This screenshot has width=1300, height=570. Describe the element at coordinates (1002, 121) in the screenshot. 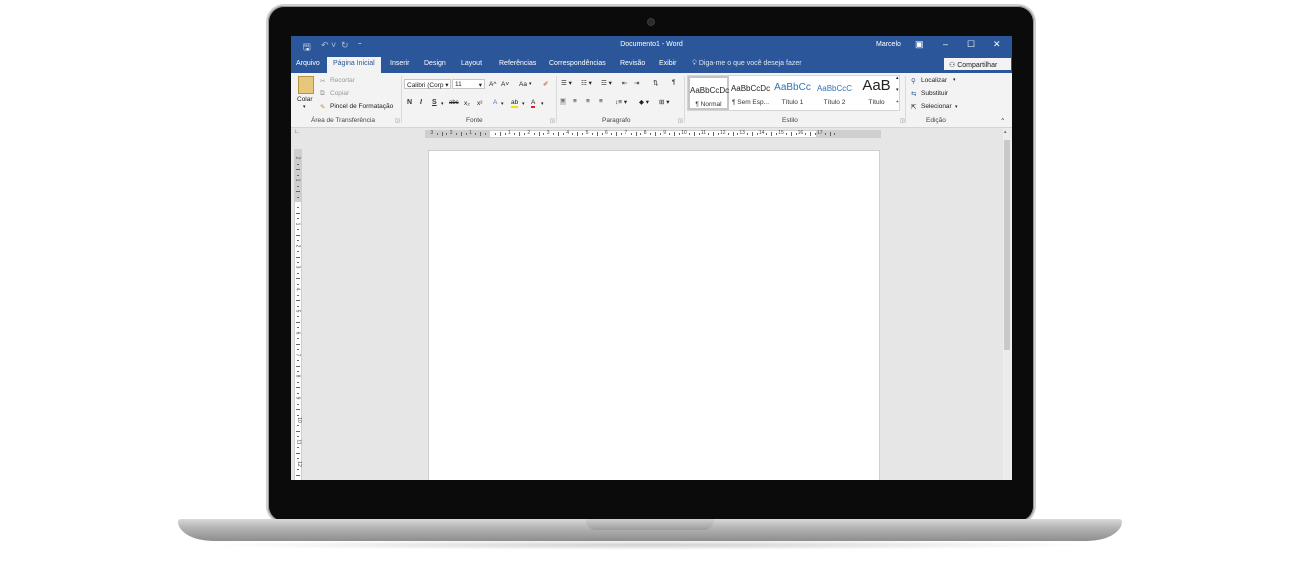

I see `collapse-ribbon-icon: ⌃` at that location.